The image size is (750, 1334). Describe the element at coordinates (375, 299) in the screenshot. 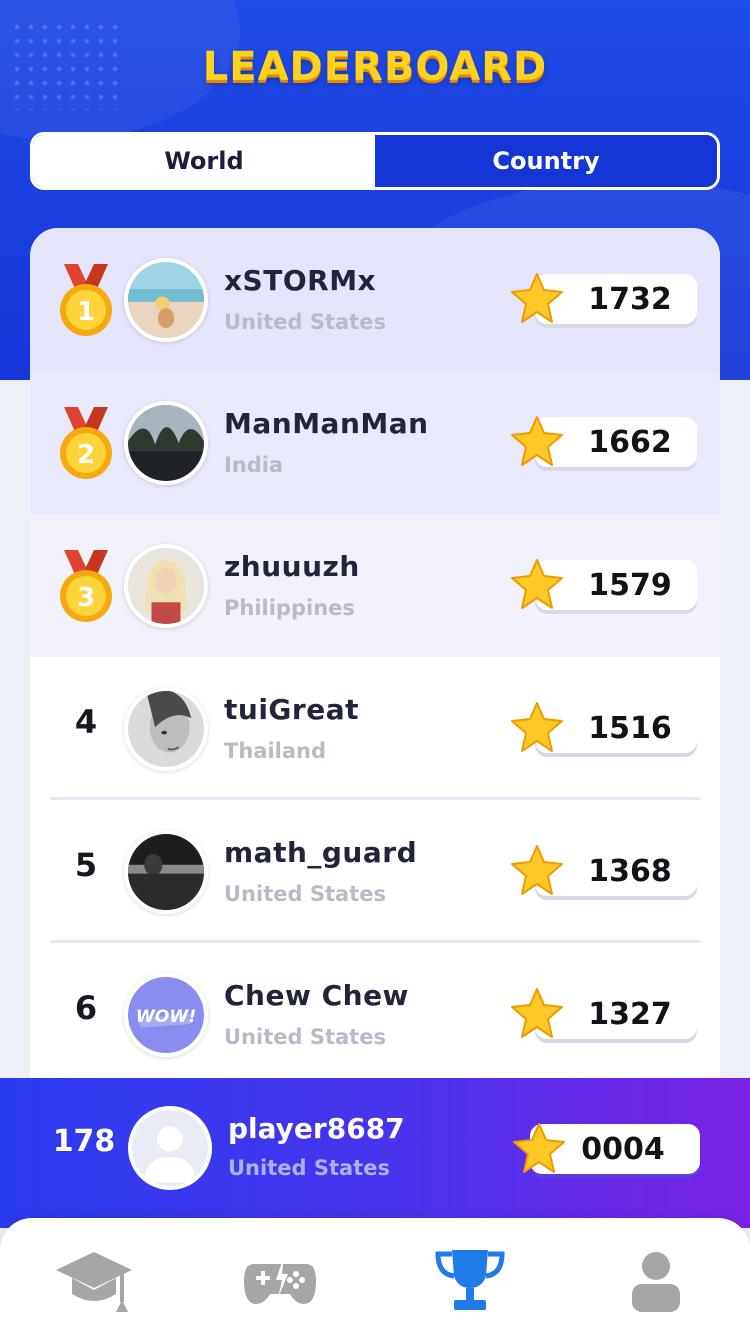

I see `leaderboard-row: 1 xSTORMx United States 1732` at that location.